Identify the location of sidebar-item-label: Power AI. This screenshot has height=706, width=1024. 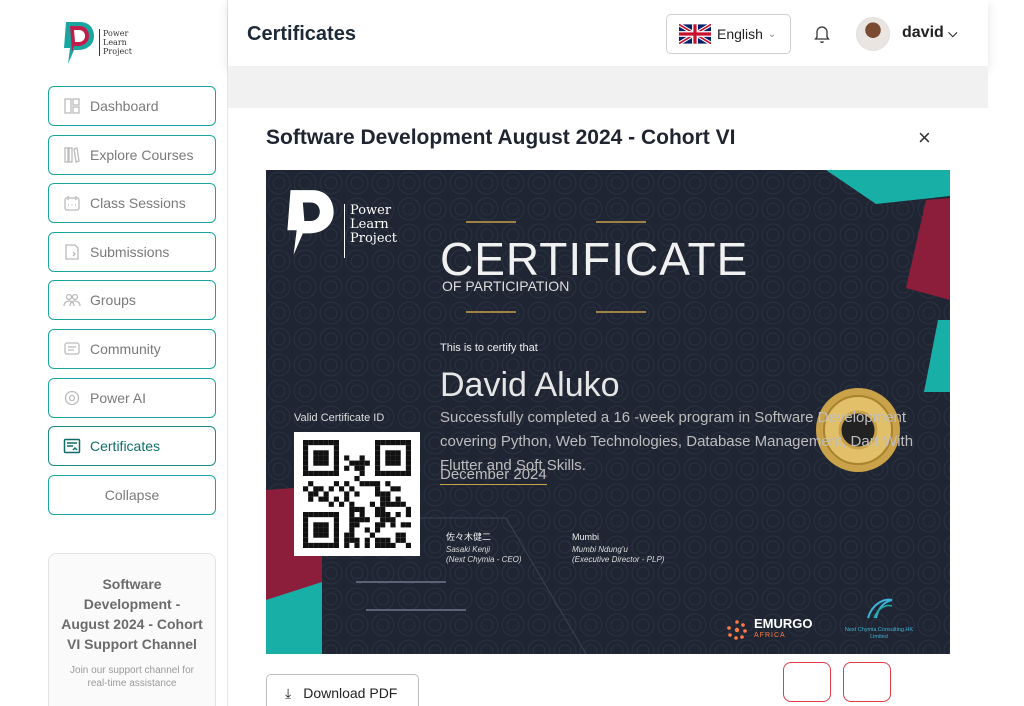
(118, 397).